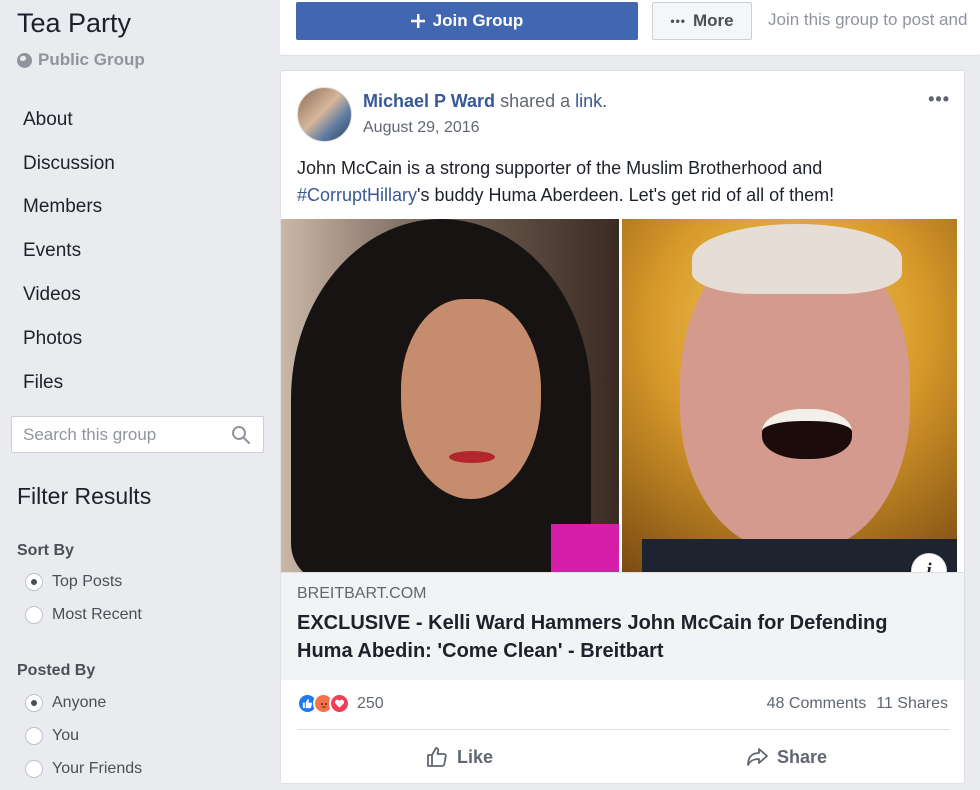 Image resolution: width=980 pixels, height=790 pixels. I want to click on posted-by-you-option: You, so click(52, 736).